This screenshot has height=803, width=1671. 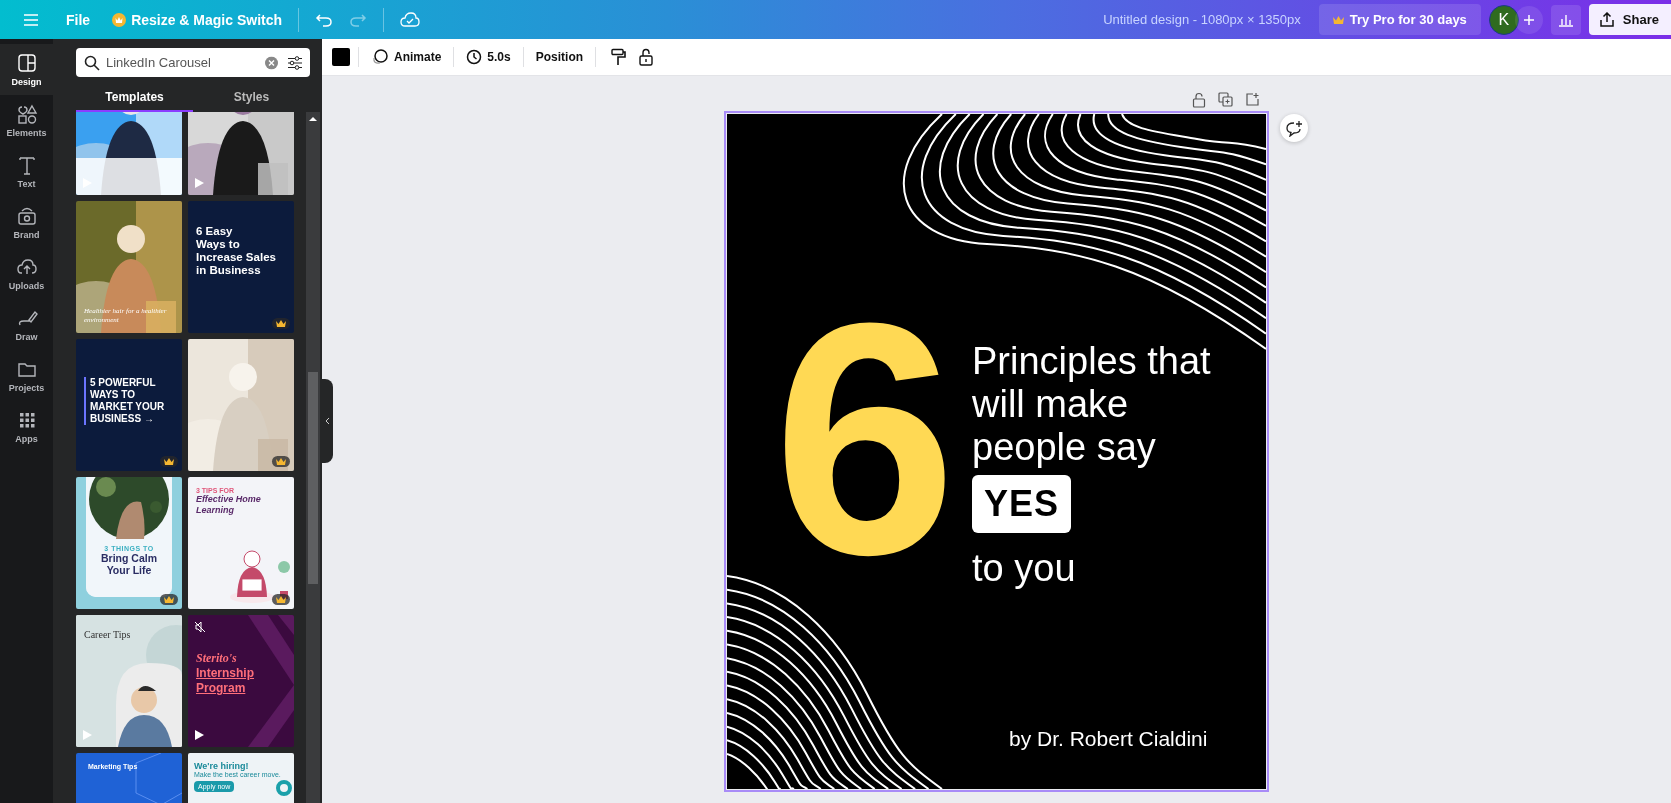 I want to click on template-title: WAYS TO, so click(x=113, y=395).